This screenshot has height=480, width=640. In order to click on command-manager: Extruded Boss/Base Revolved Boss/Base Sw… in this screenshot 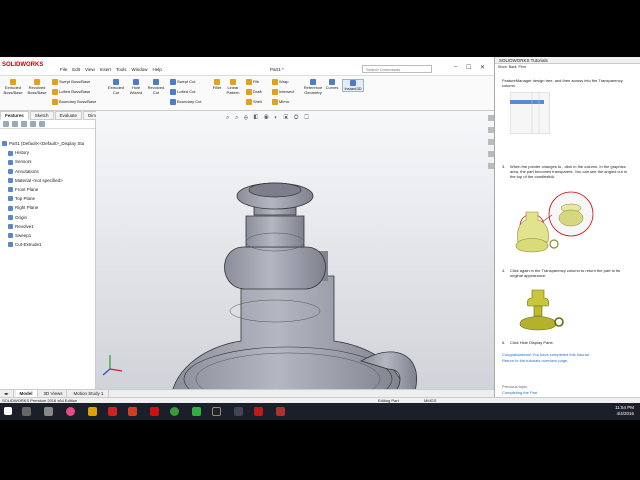, I will do `click(247, 93)`.